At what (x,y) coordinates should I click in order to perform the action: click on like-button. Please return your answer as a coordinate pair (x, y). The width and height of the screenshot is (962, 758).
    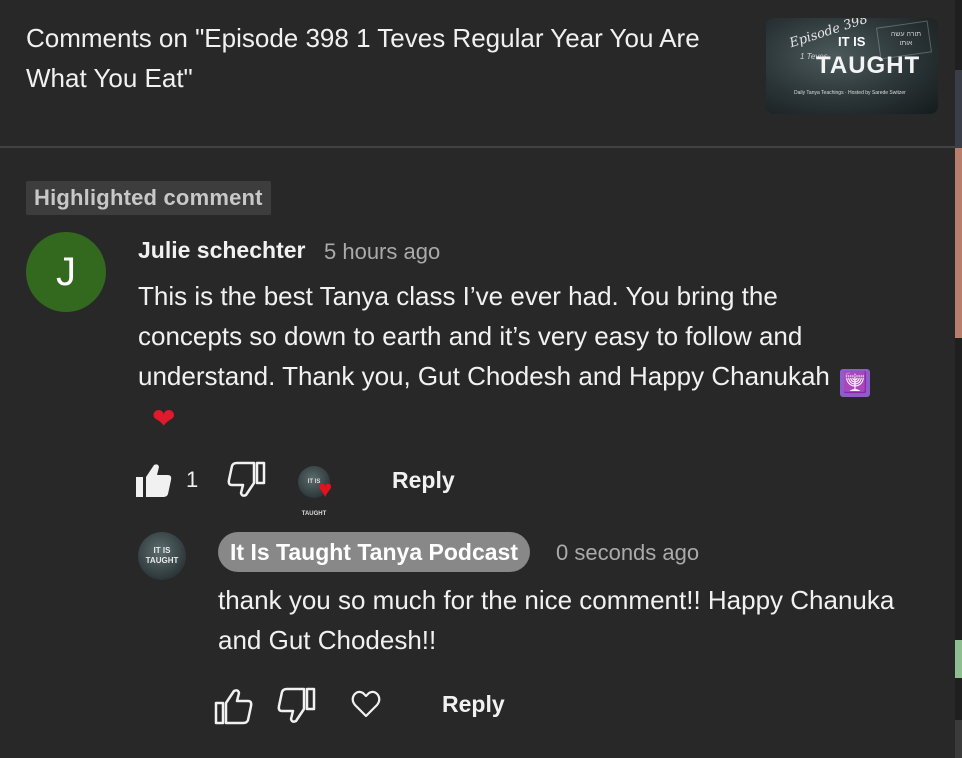
    Looking at the image, I should click on (154, 480).